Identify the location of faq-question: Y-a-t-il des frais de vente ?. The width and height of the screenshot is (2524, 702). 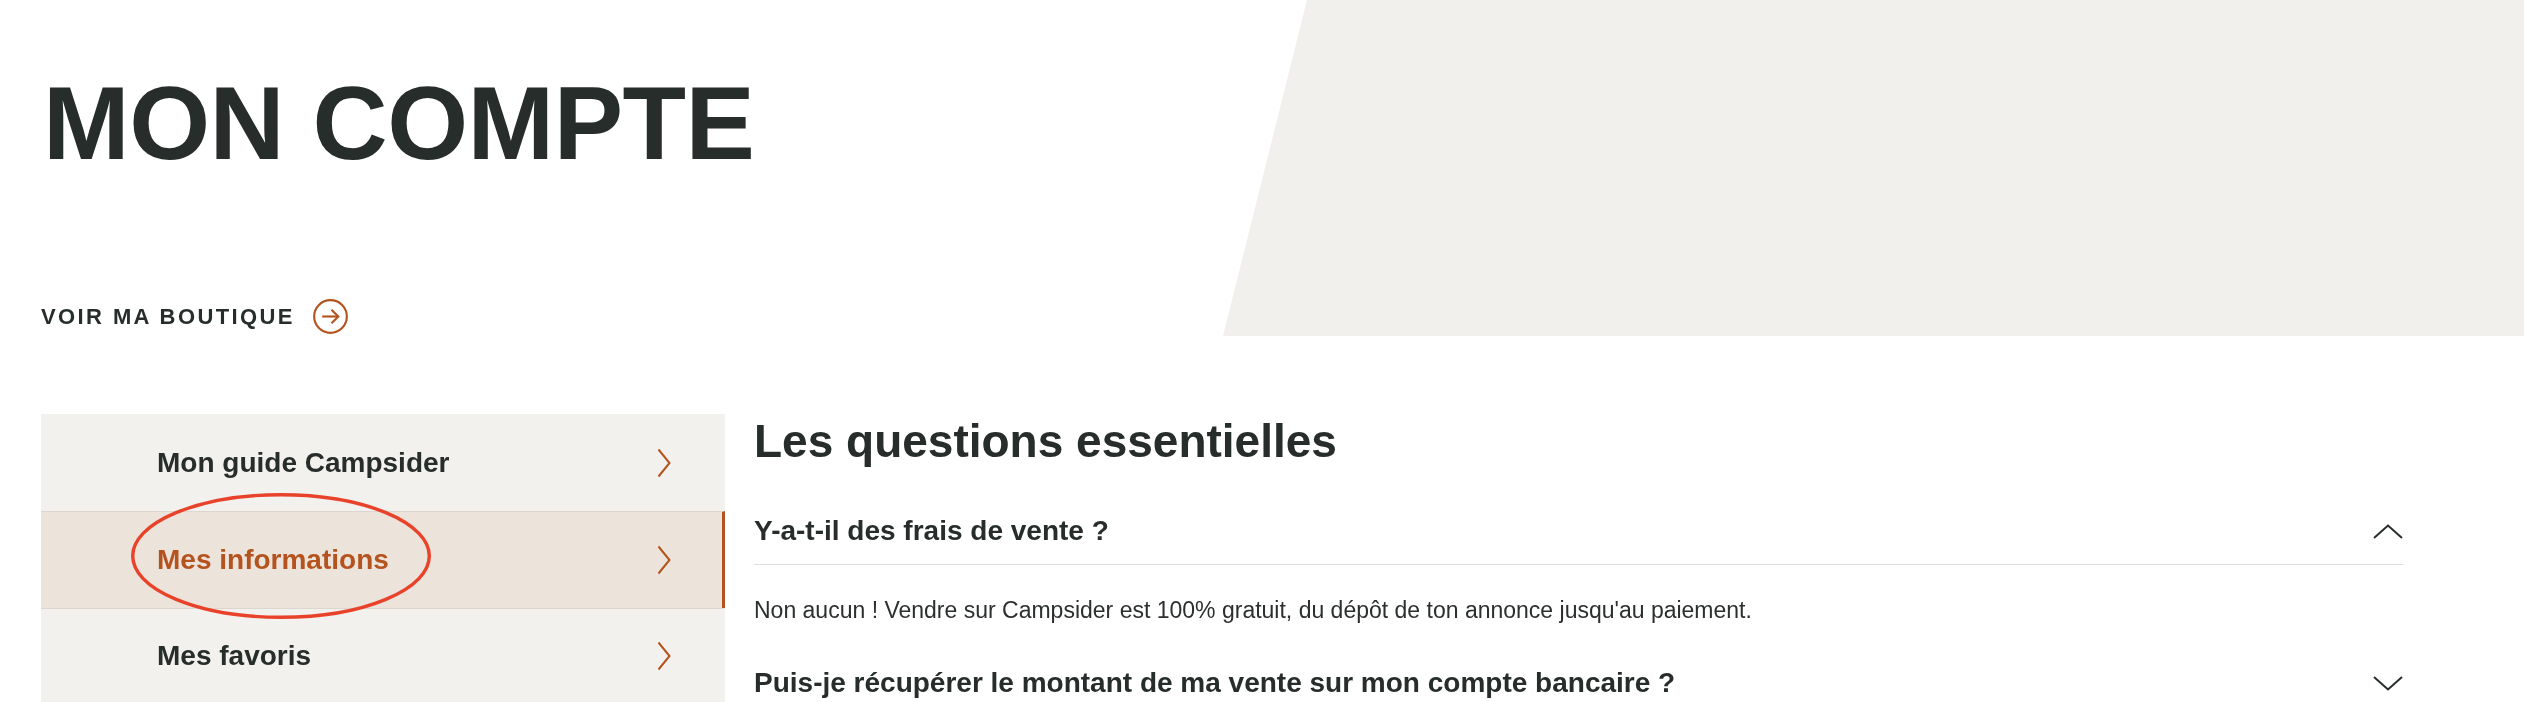
(1578, 541).